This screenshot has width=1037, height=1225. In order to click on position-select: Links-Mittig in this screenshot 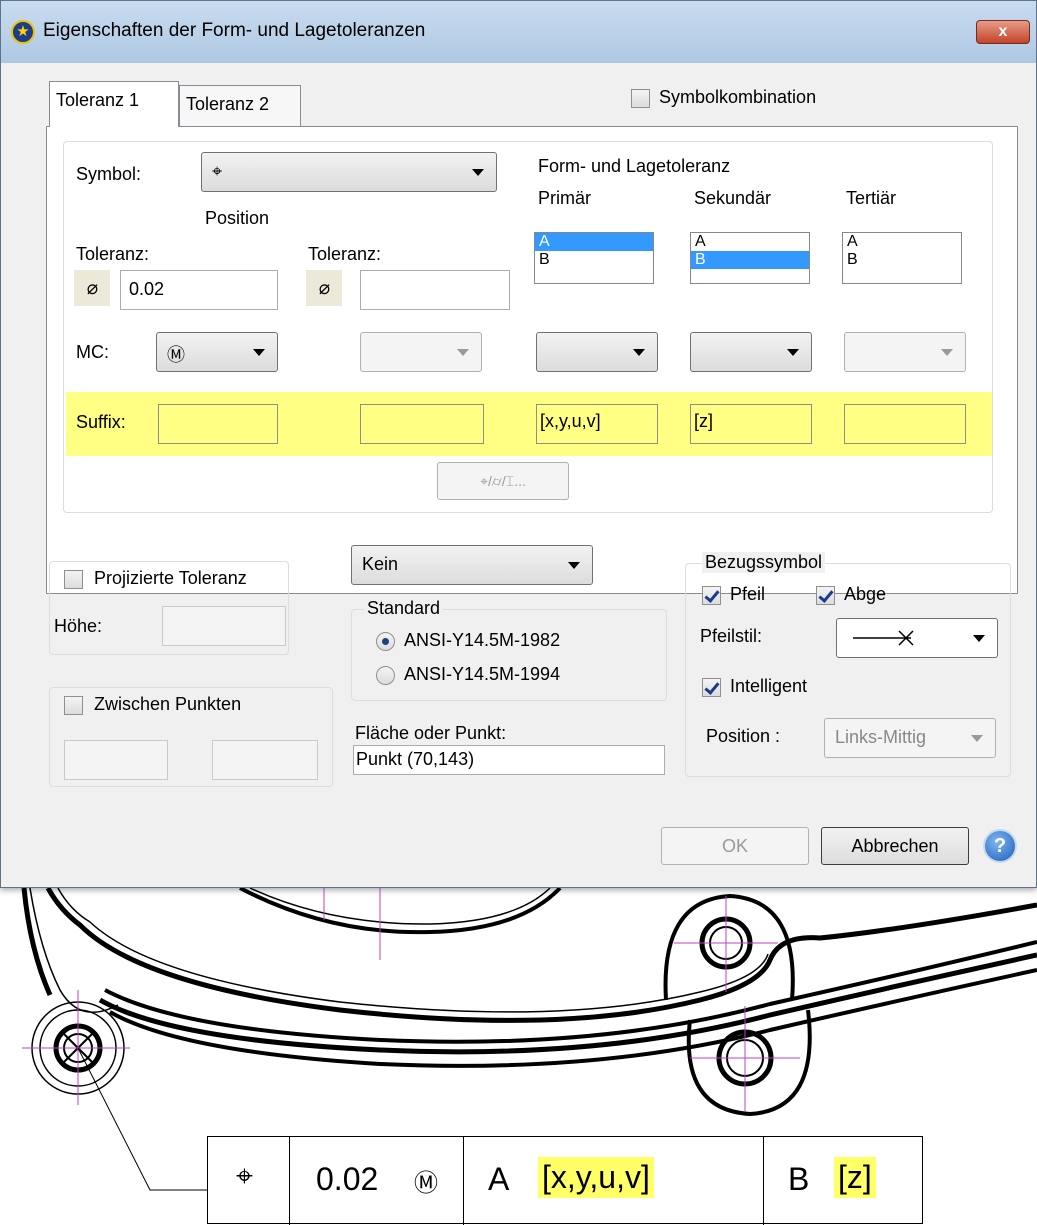, I will do `click(910, 738)`.